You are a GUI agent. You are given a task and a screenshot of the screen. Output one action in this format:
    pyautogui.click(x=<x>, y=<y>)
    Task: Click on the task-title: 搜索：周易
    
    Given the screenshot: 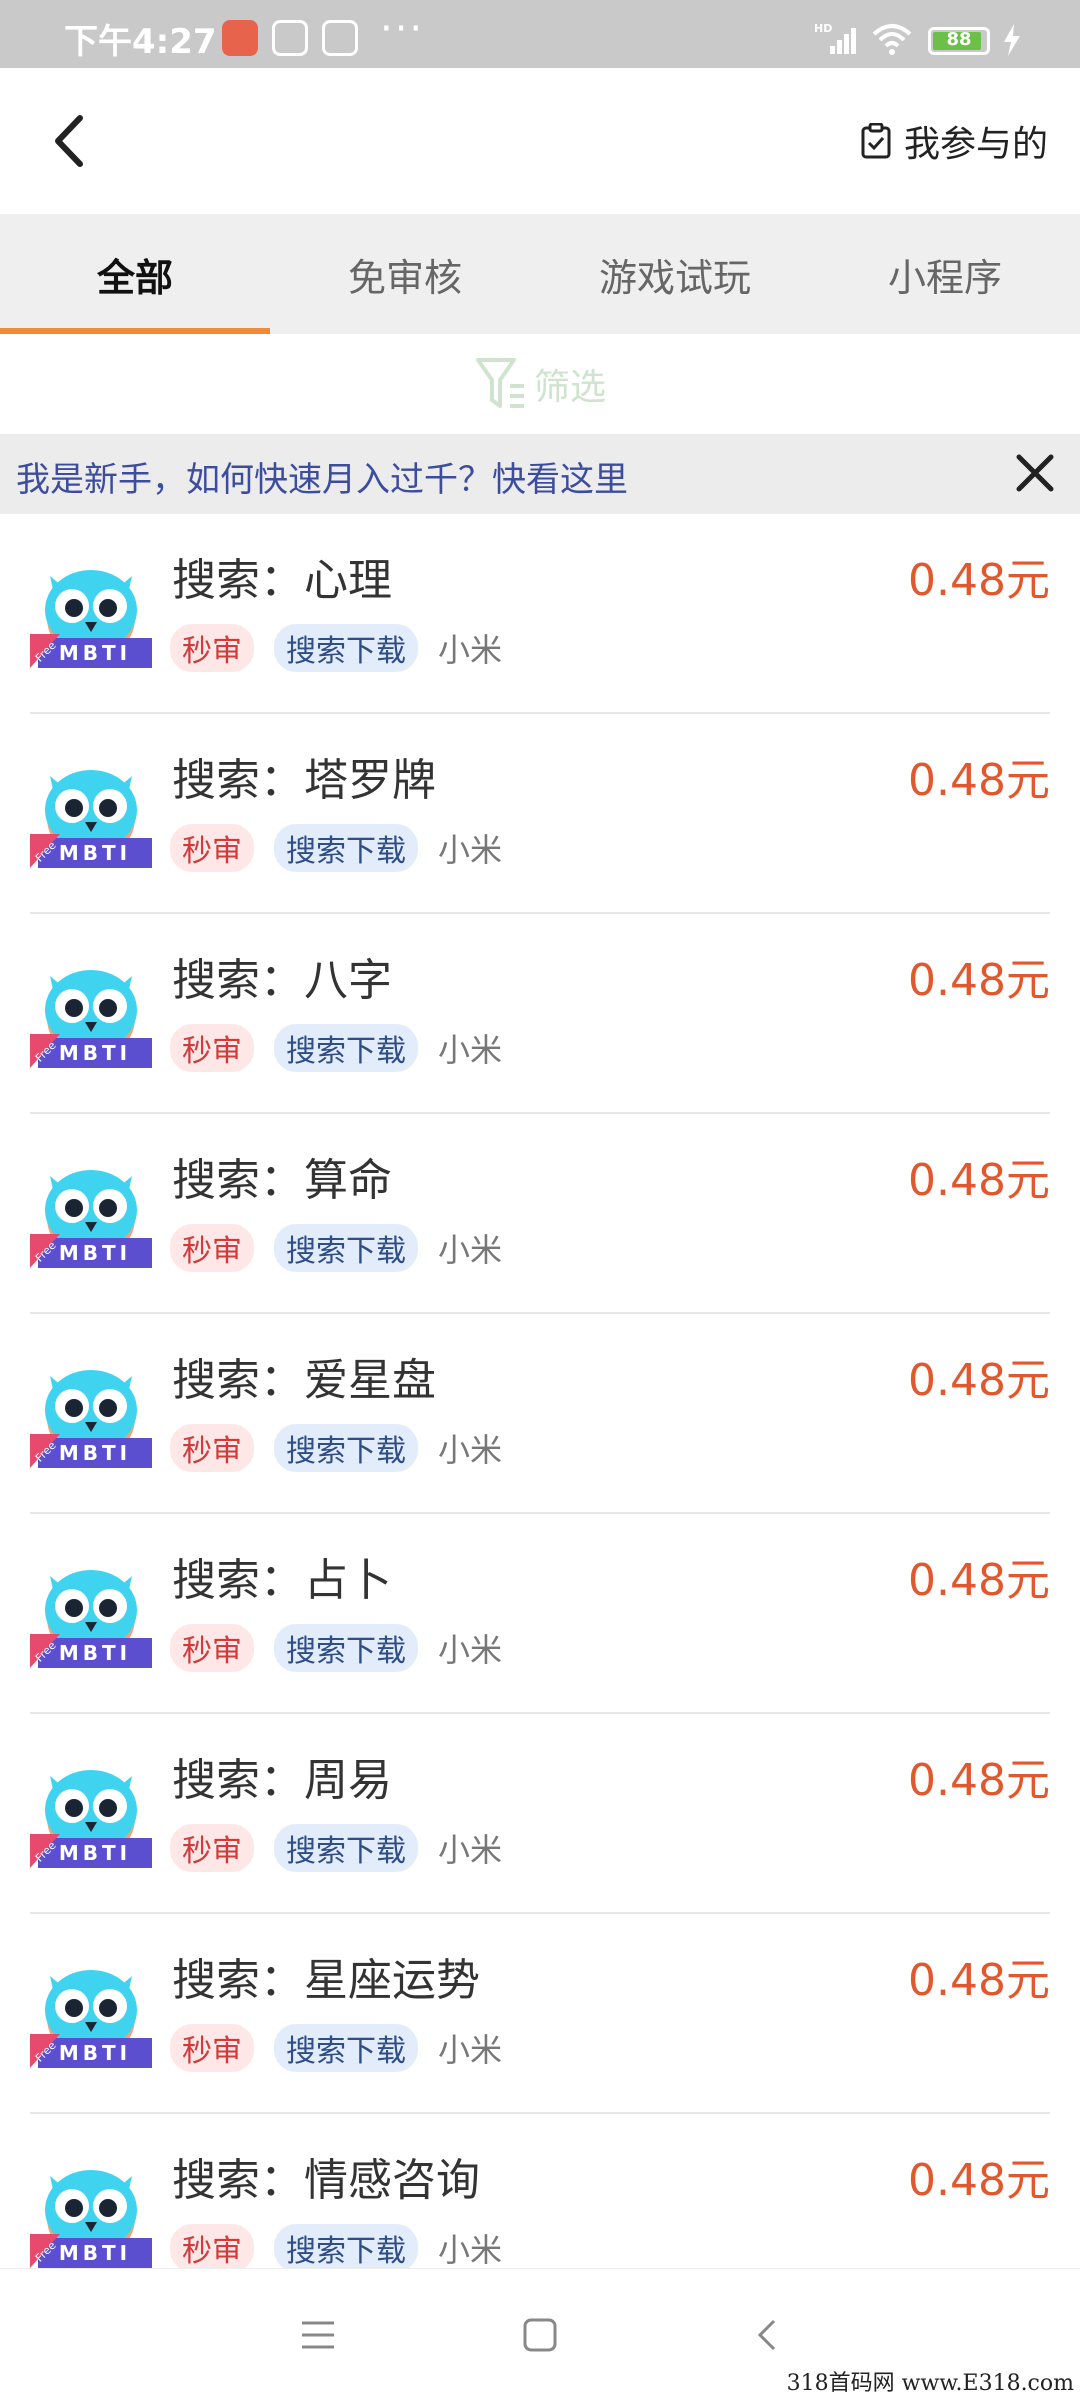 What is the action you would take?
    pyautogui.click(x=282, y=1780)
    